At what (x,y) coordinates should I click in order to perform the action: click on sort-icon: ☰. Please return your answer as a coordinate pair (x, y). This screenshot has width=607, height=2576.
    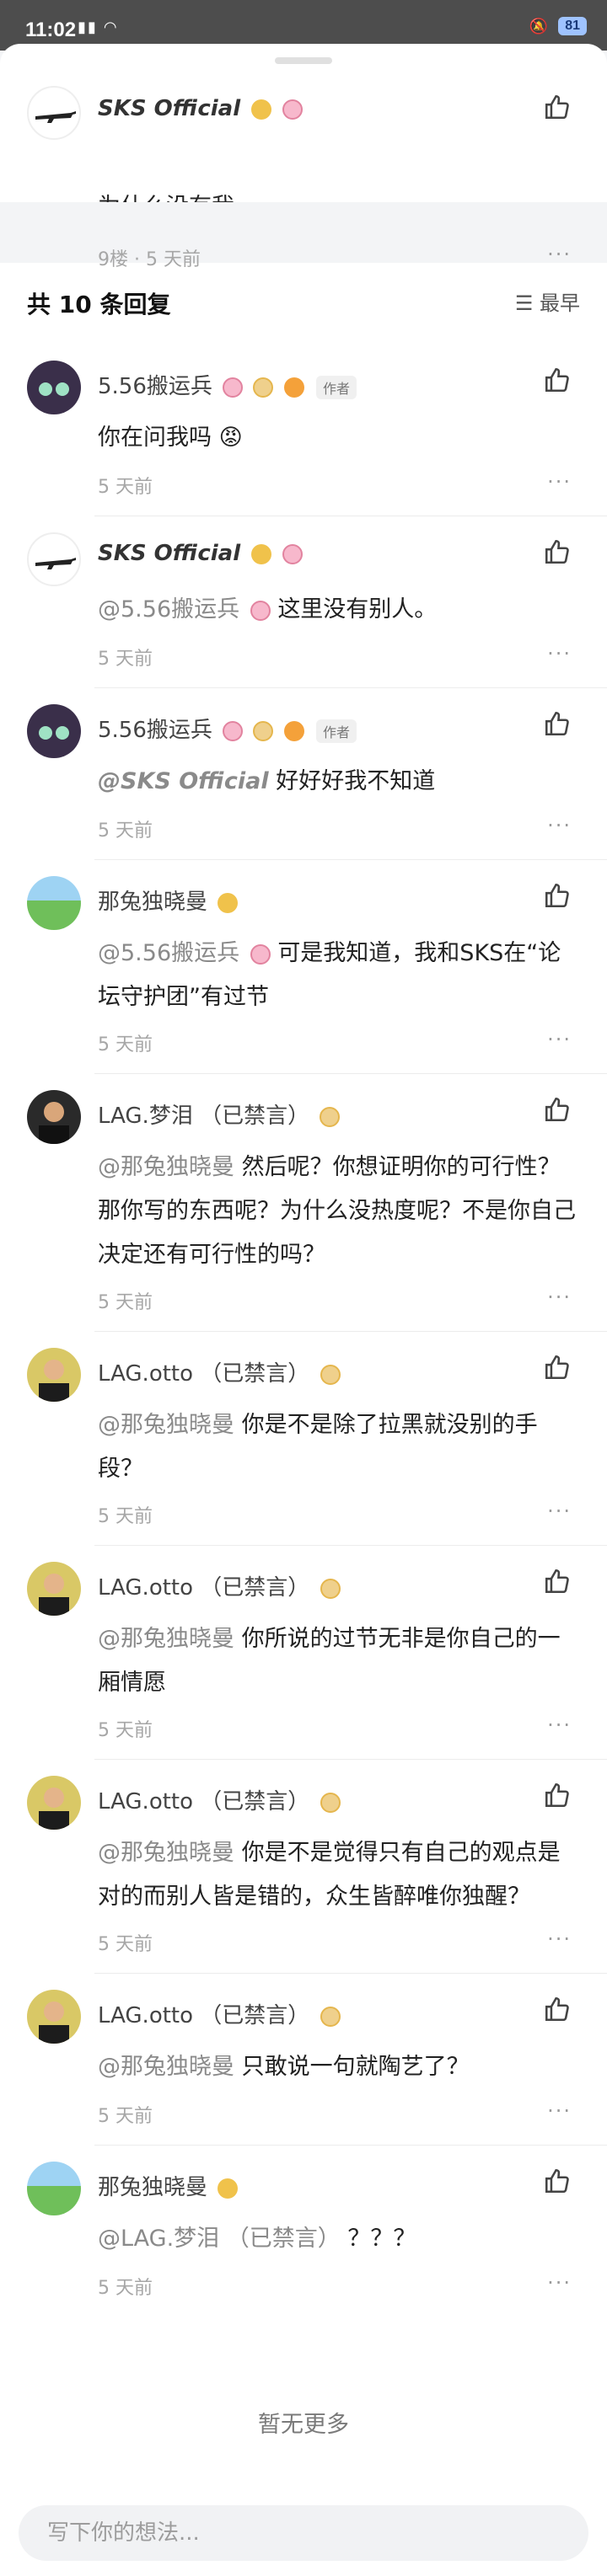
    Looking at the image, I should click on (524, 303).